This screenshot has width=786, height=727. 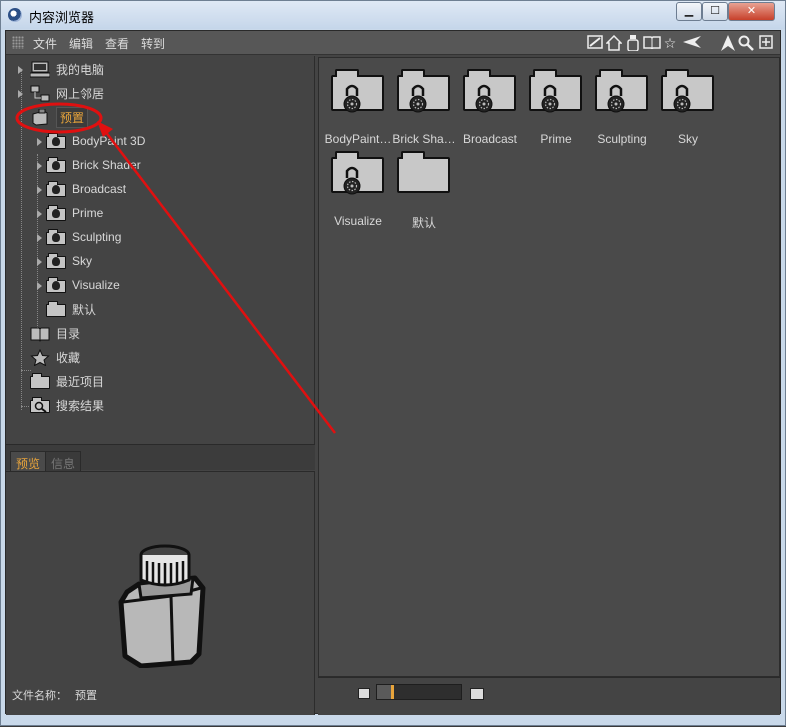 I want to click on preset-bottle-preview-image, so click(x=162, y=606).